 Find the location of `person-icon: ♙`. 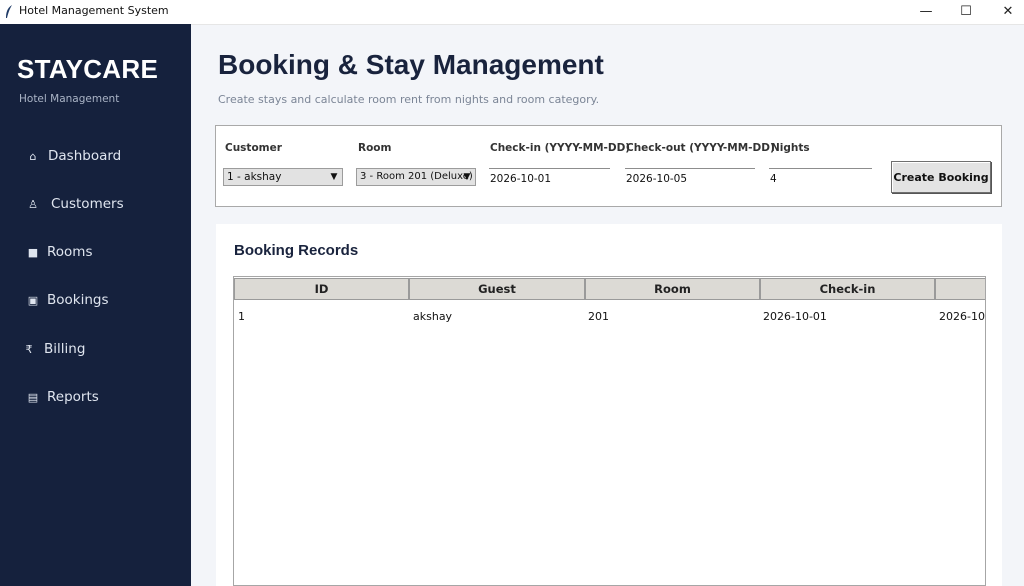

person-icon: ♙ is located at coordinates (33, 204).